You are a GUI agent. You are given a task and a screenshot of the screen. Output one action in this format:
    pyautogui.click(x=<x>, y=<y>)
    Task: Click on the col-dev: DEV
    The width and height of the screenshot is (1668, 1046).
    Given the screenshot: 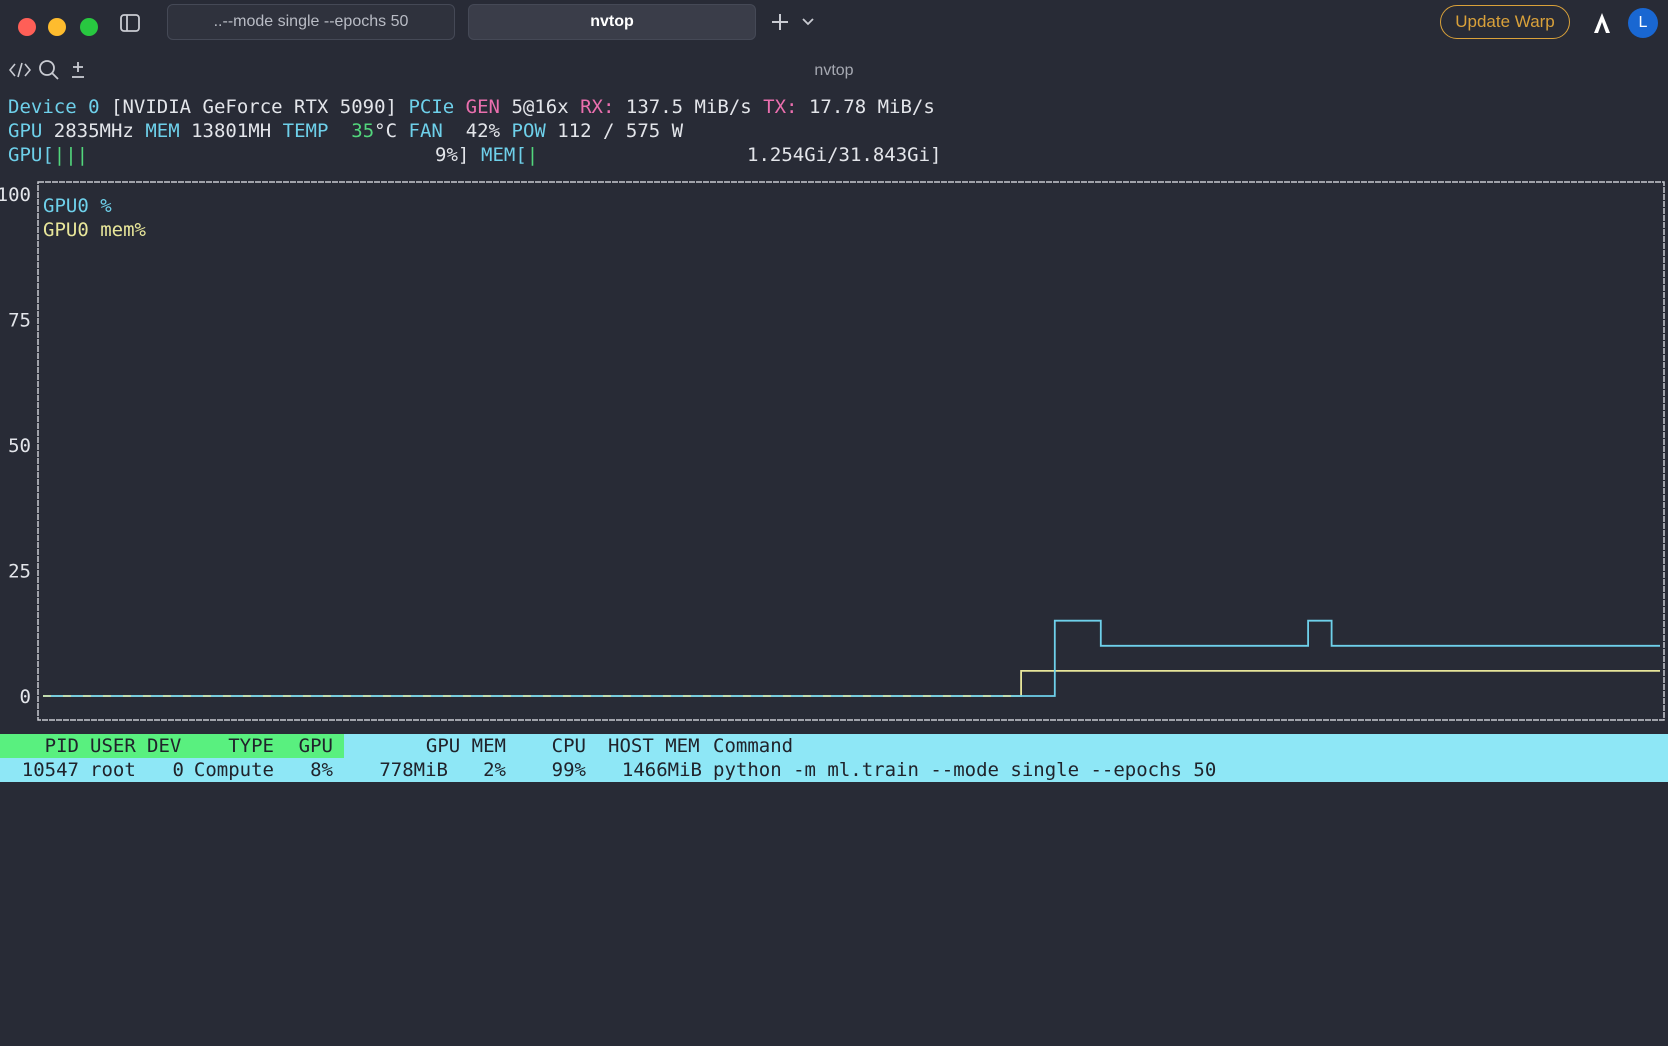 What is the action you would take?
    pyautogui.click(x=164, y=746)
    